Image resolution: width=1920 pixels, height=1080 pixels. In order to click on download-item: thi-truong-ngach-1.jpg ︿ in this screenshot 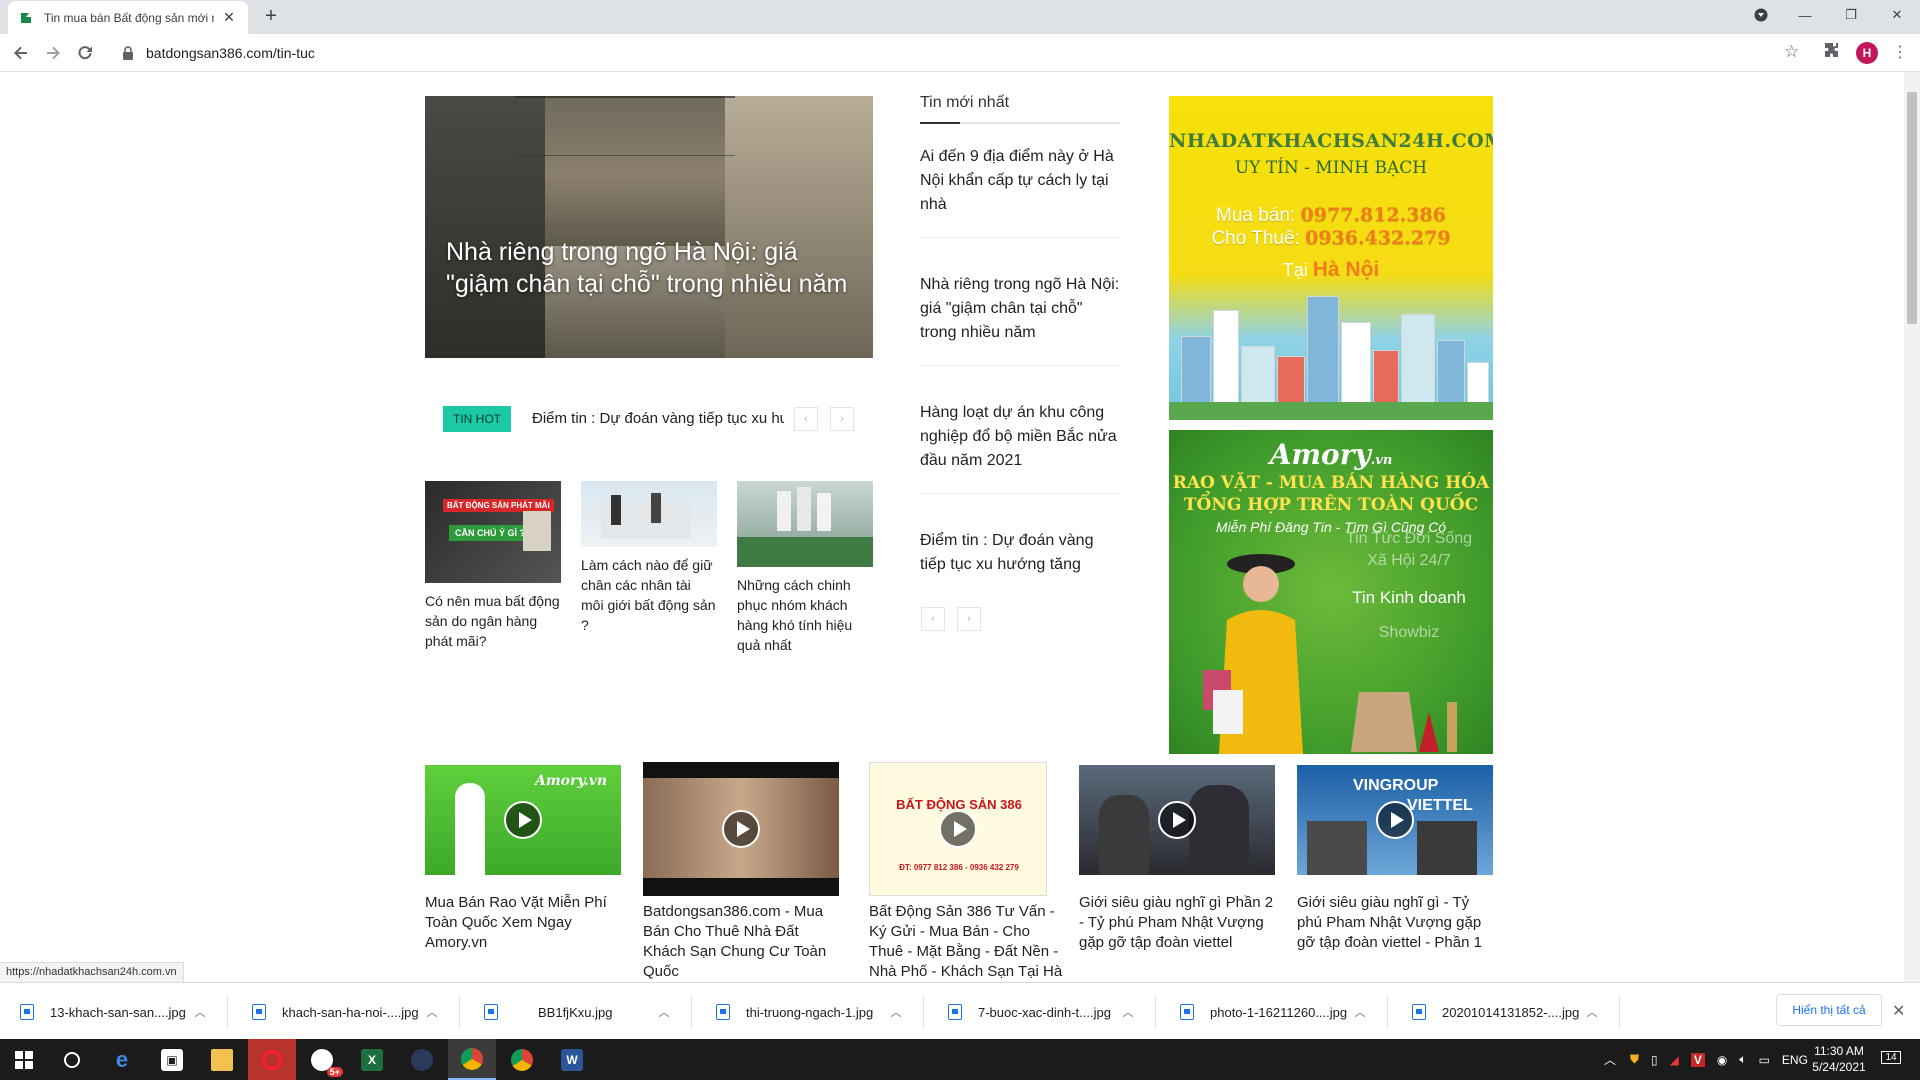, I will do `click(810, 1012)`.